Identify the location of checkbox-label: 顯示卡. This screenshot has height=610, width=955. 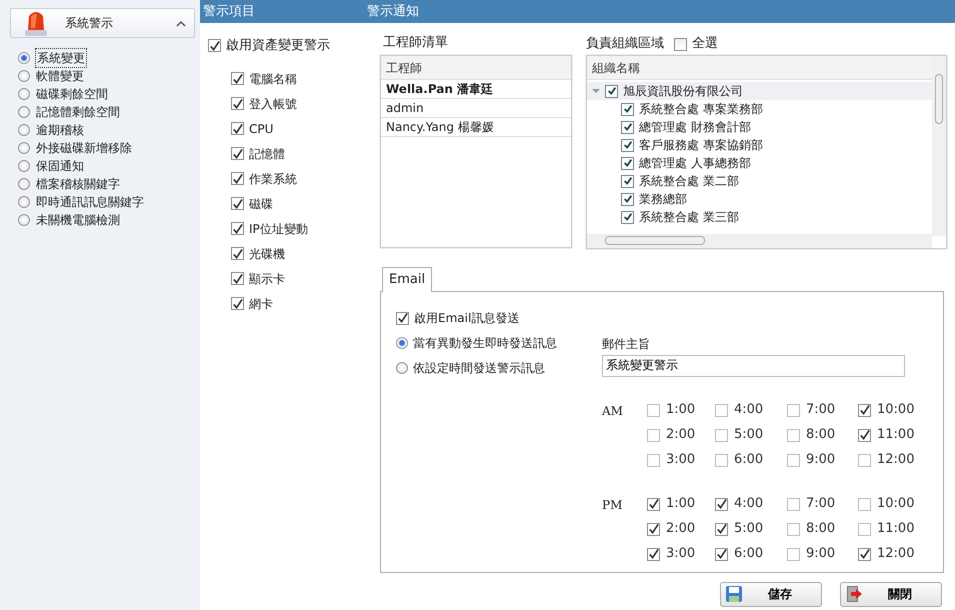
(267, 279).